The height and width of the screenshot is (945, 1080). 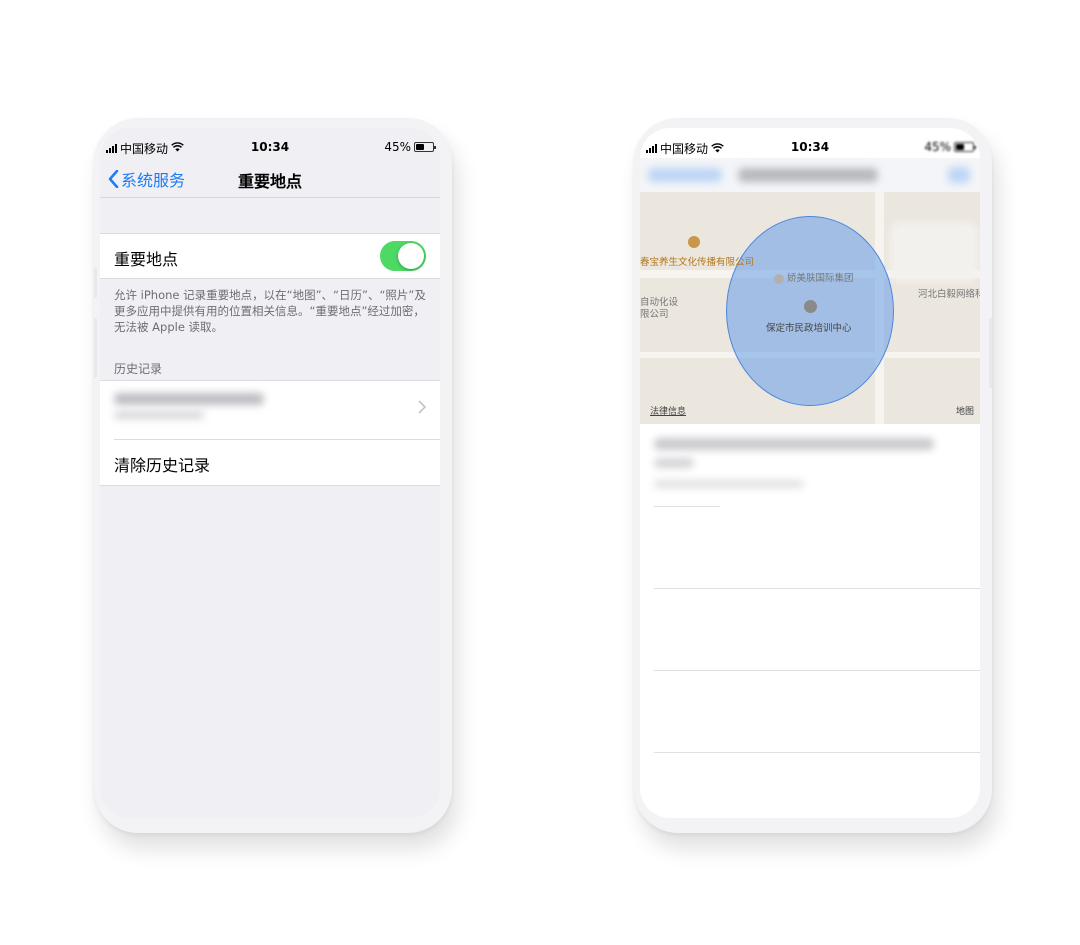 I want to click on power-button, so click(x=990, y=353).